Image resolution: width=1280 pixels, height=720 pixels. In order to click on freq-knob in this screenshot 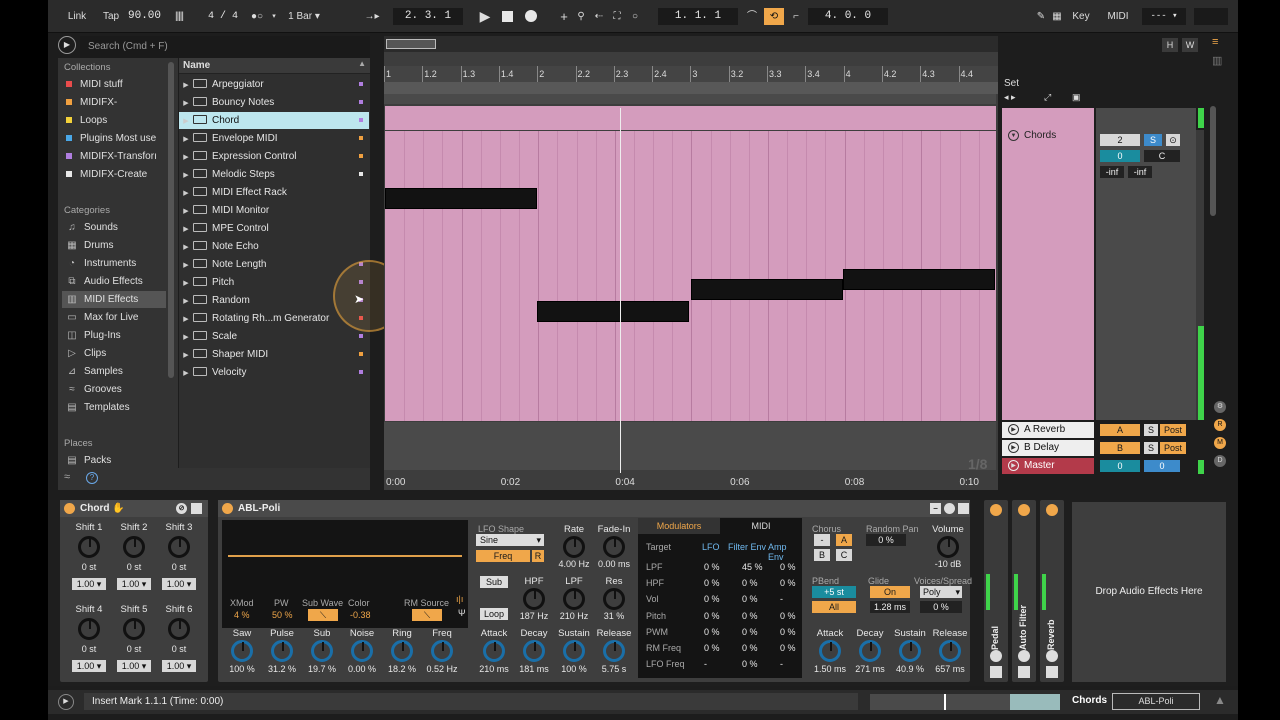, I will do `click(442, 651)`.